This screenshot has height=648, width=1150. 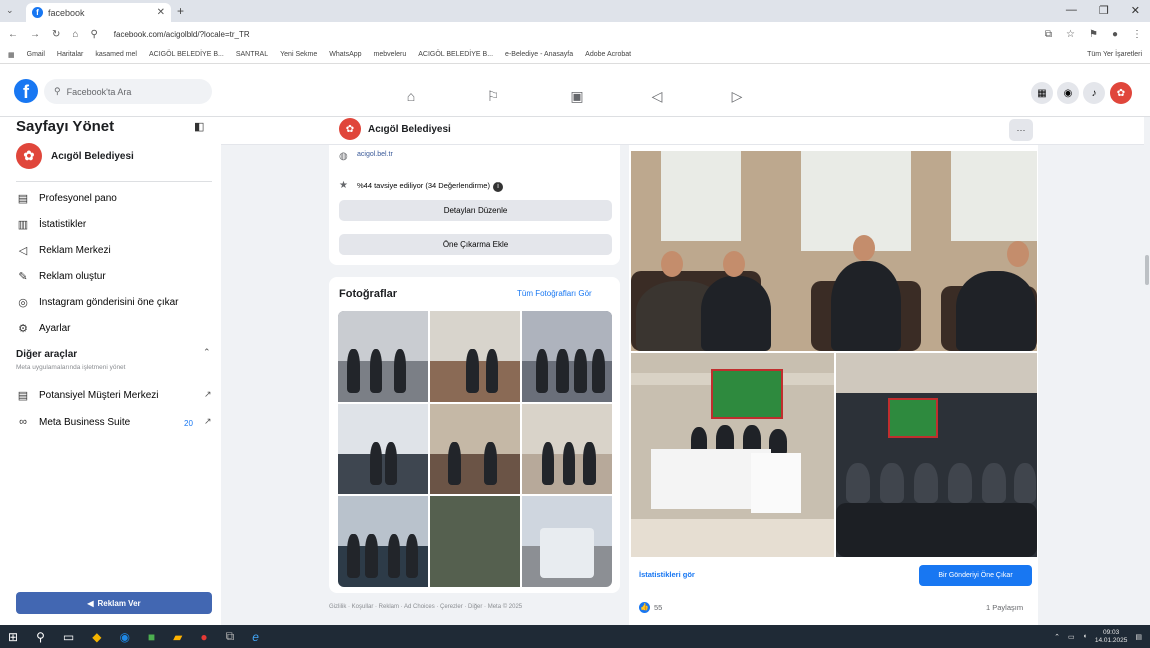 I want to click on bookmark-item: Yeni Sekme, so click(x=298, y=54).